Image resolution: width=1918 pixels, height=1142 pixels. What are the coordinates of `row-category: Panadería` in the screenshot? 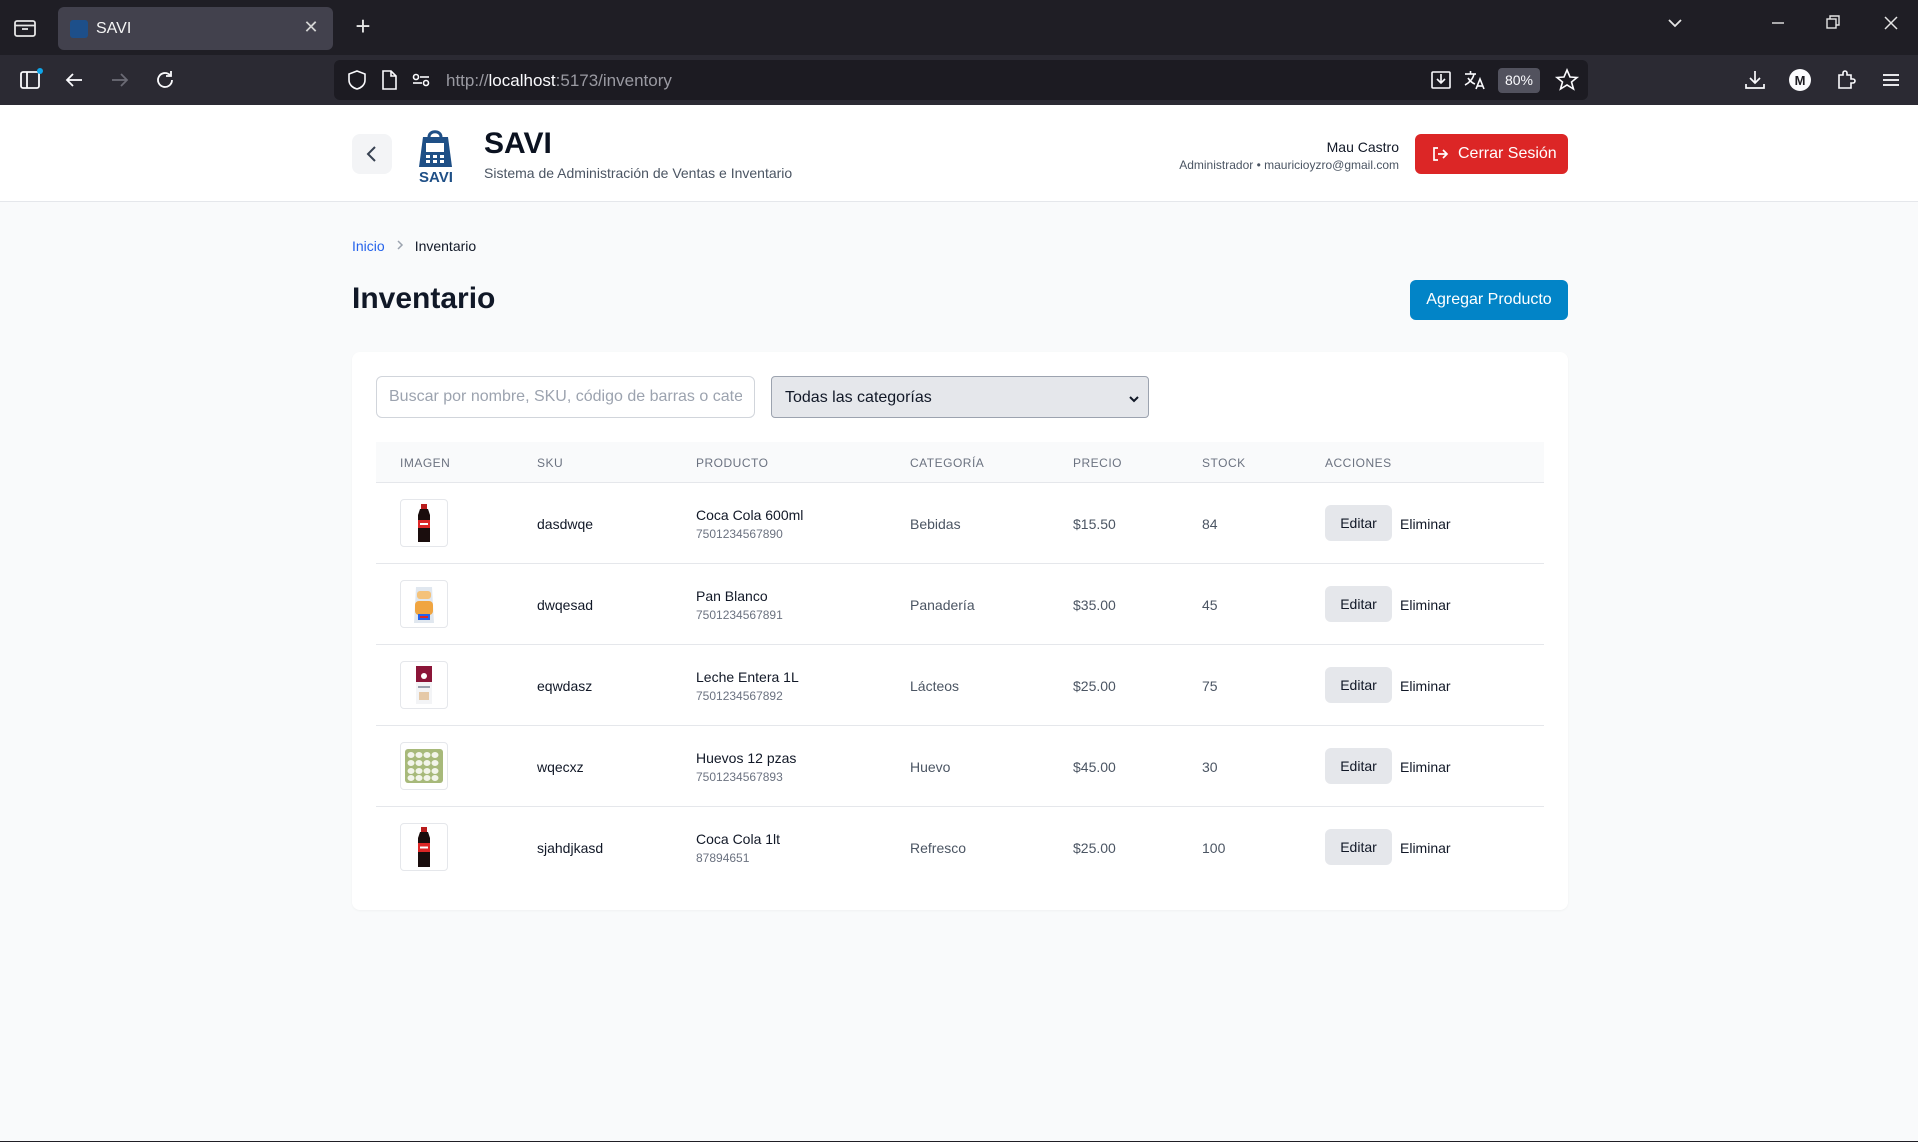 It's located at (942, 605).